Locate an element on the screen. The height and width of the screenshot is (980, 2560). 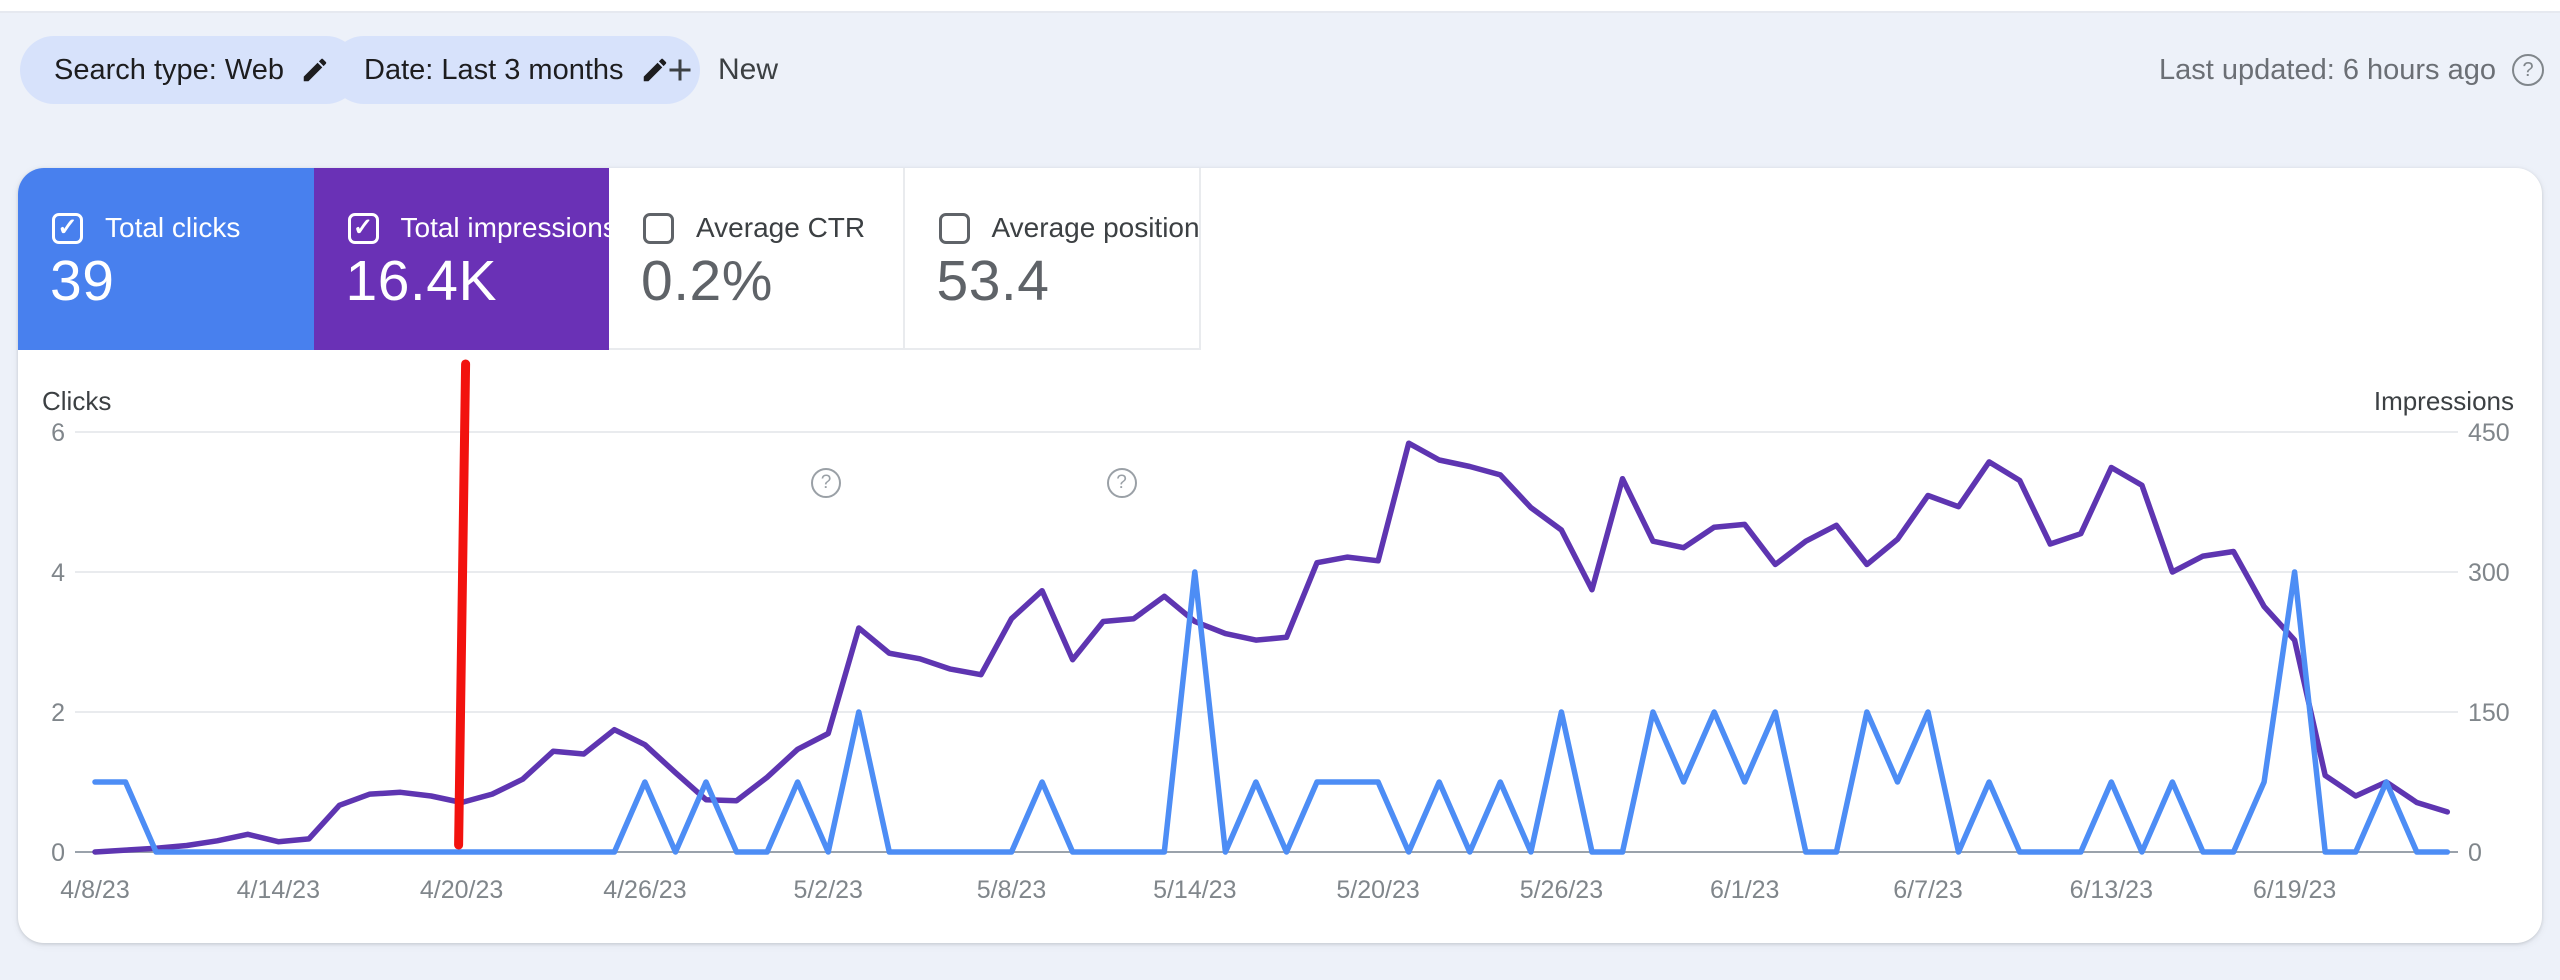
search-type-filter-chip: Search type: Web is located at coordinates (190, 70).